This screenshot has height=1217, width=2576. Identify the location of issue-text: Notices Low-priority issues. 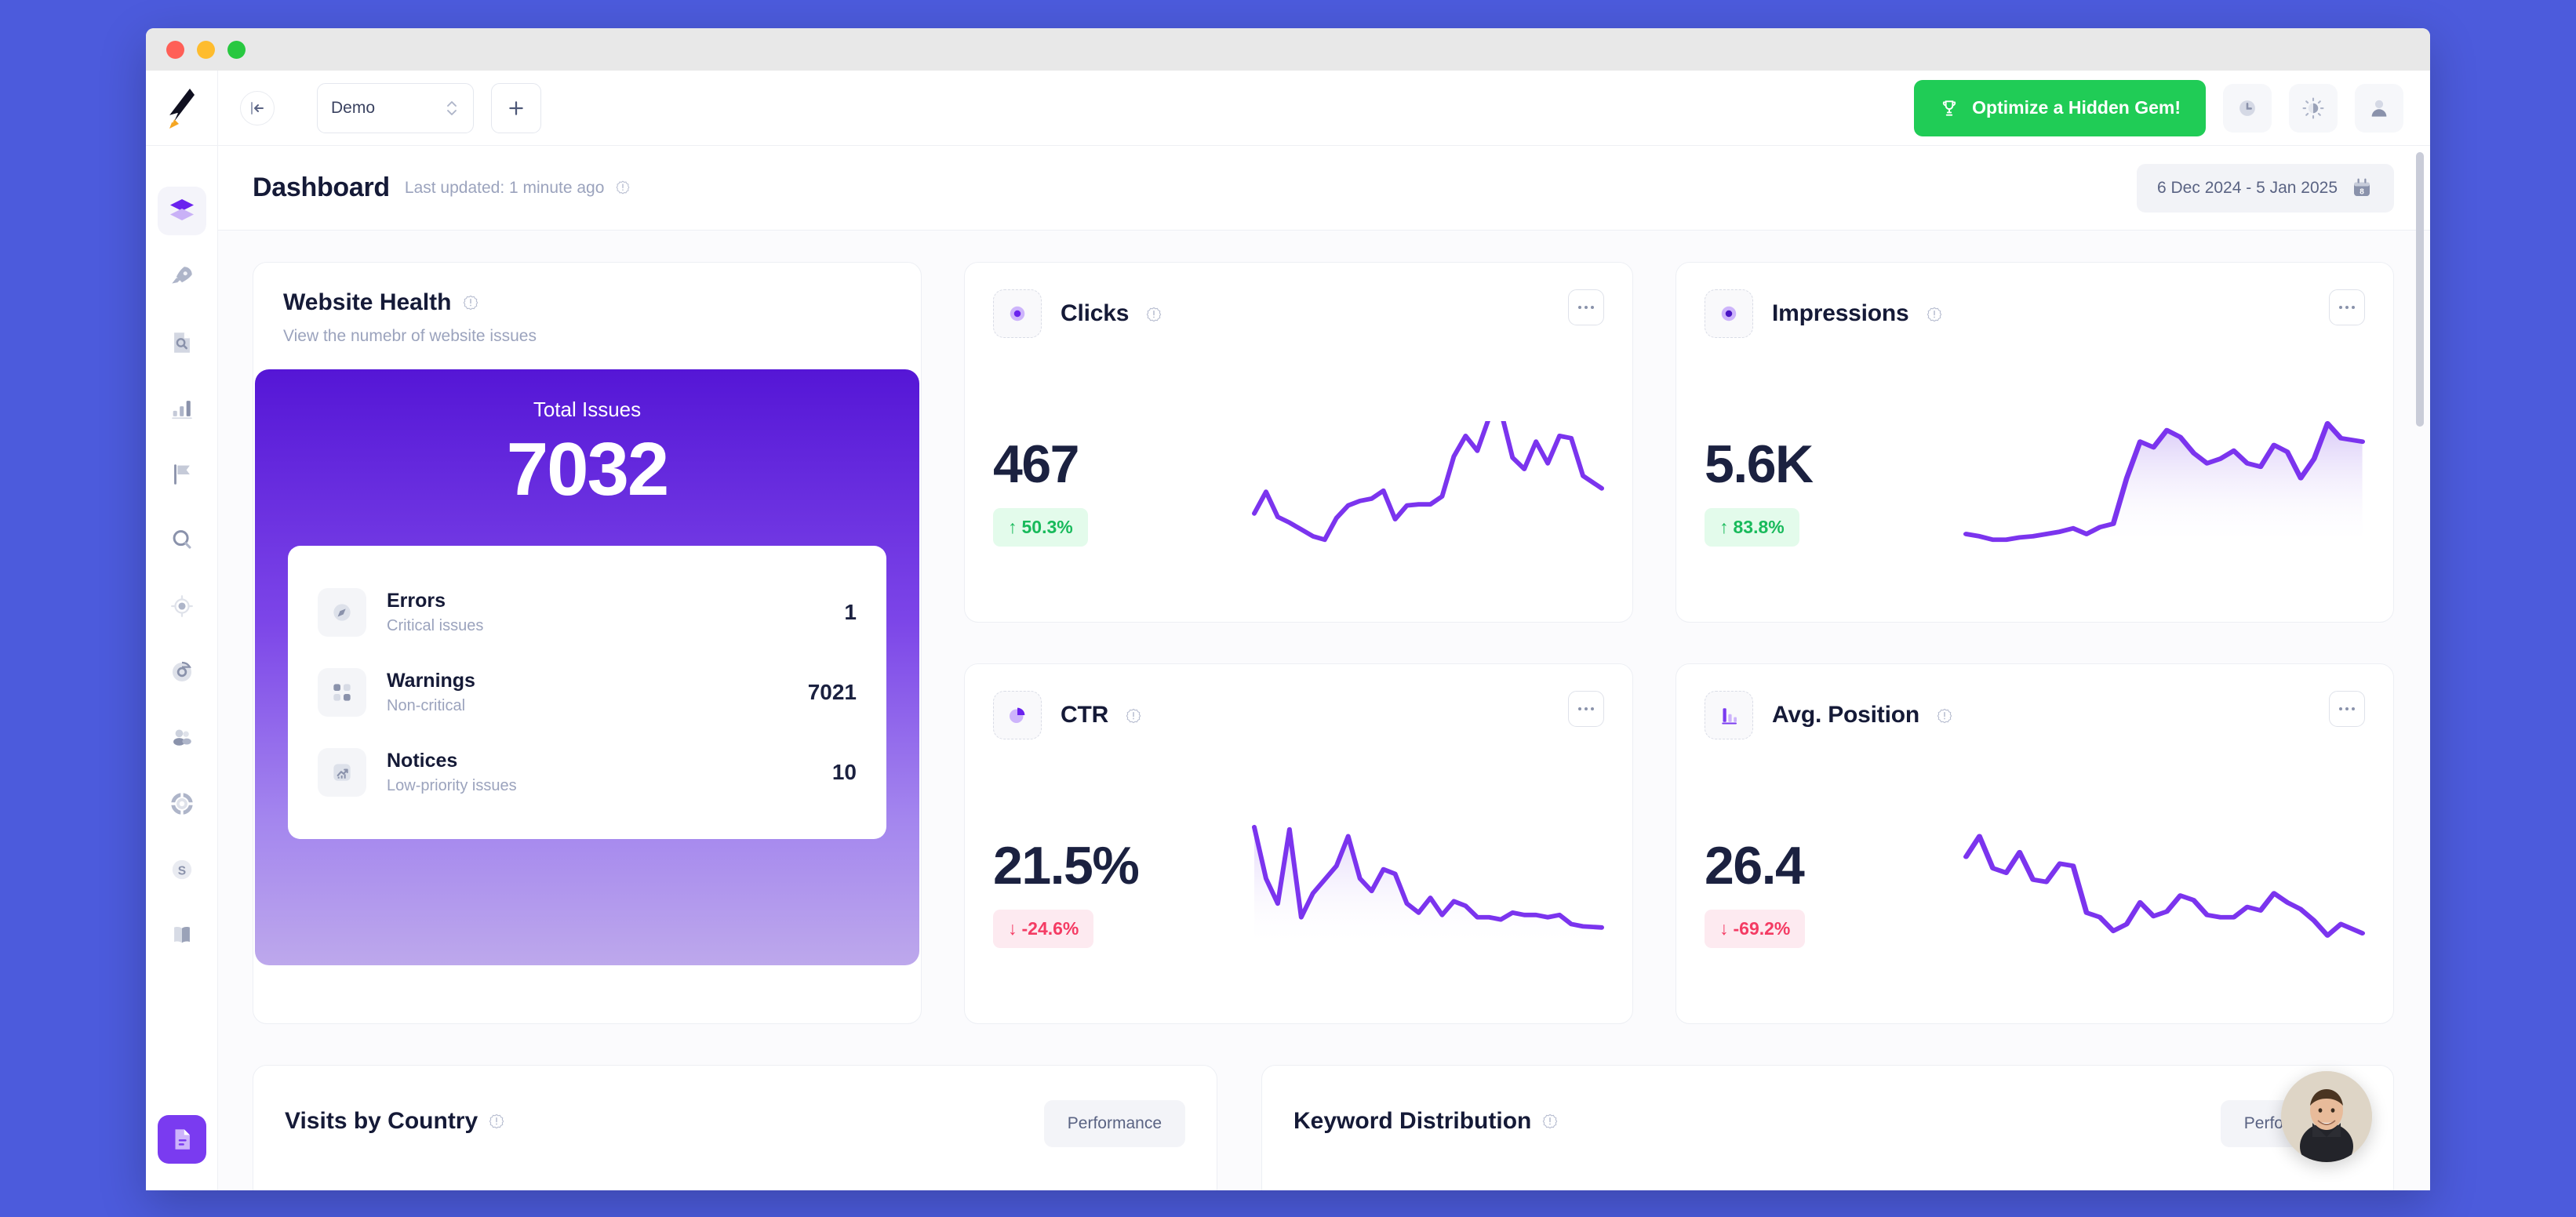
(609, 772).